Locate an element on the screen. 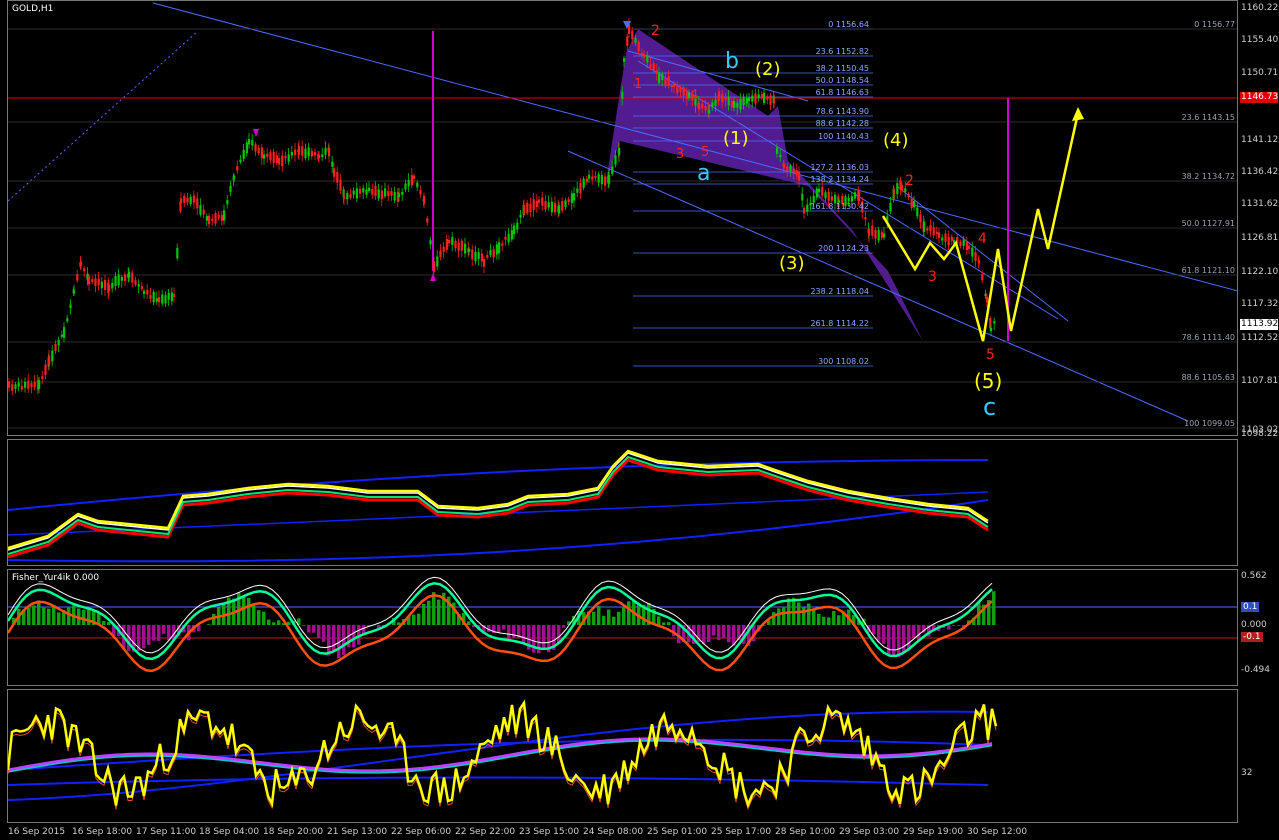  fib-right-label: 23.6 1143.15 is located at coordinates (1208, 117).